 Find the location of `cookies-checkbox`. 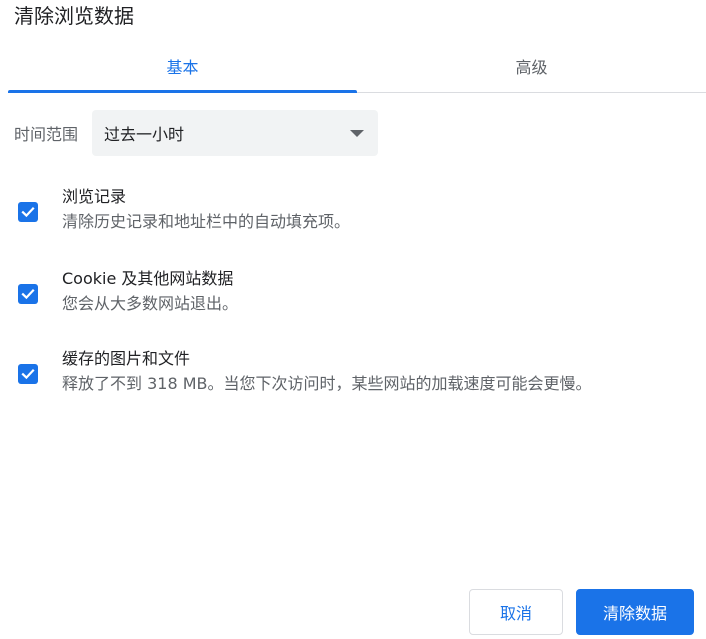

cookies-checkbox is located at coordinates (28, 294).